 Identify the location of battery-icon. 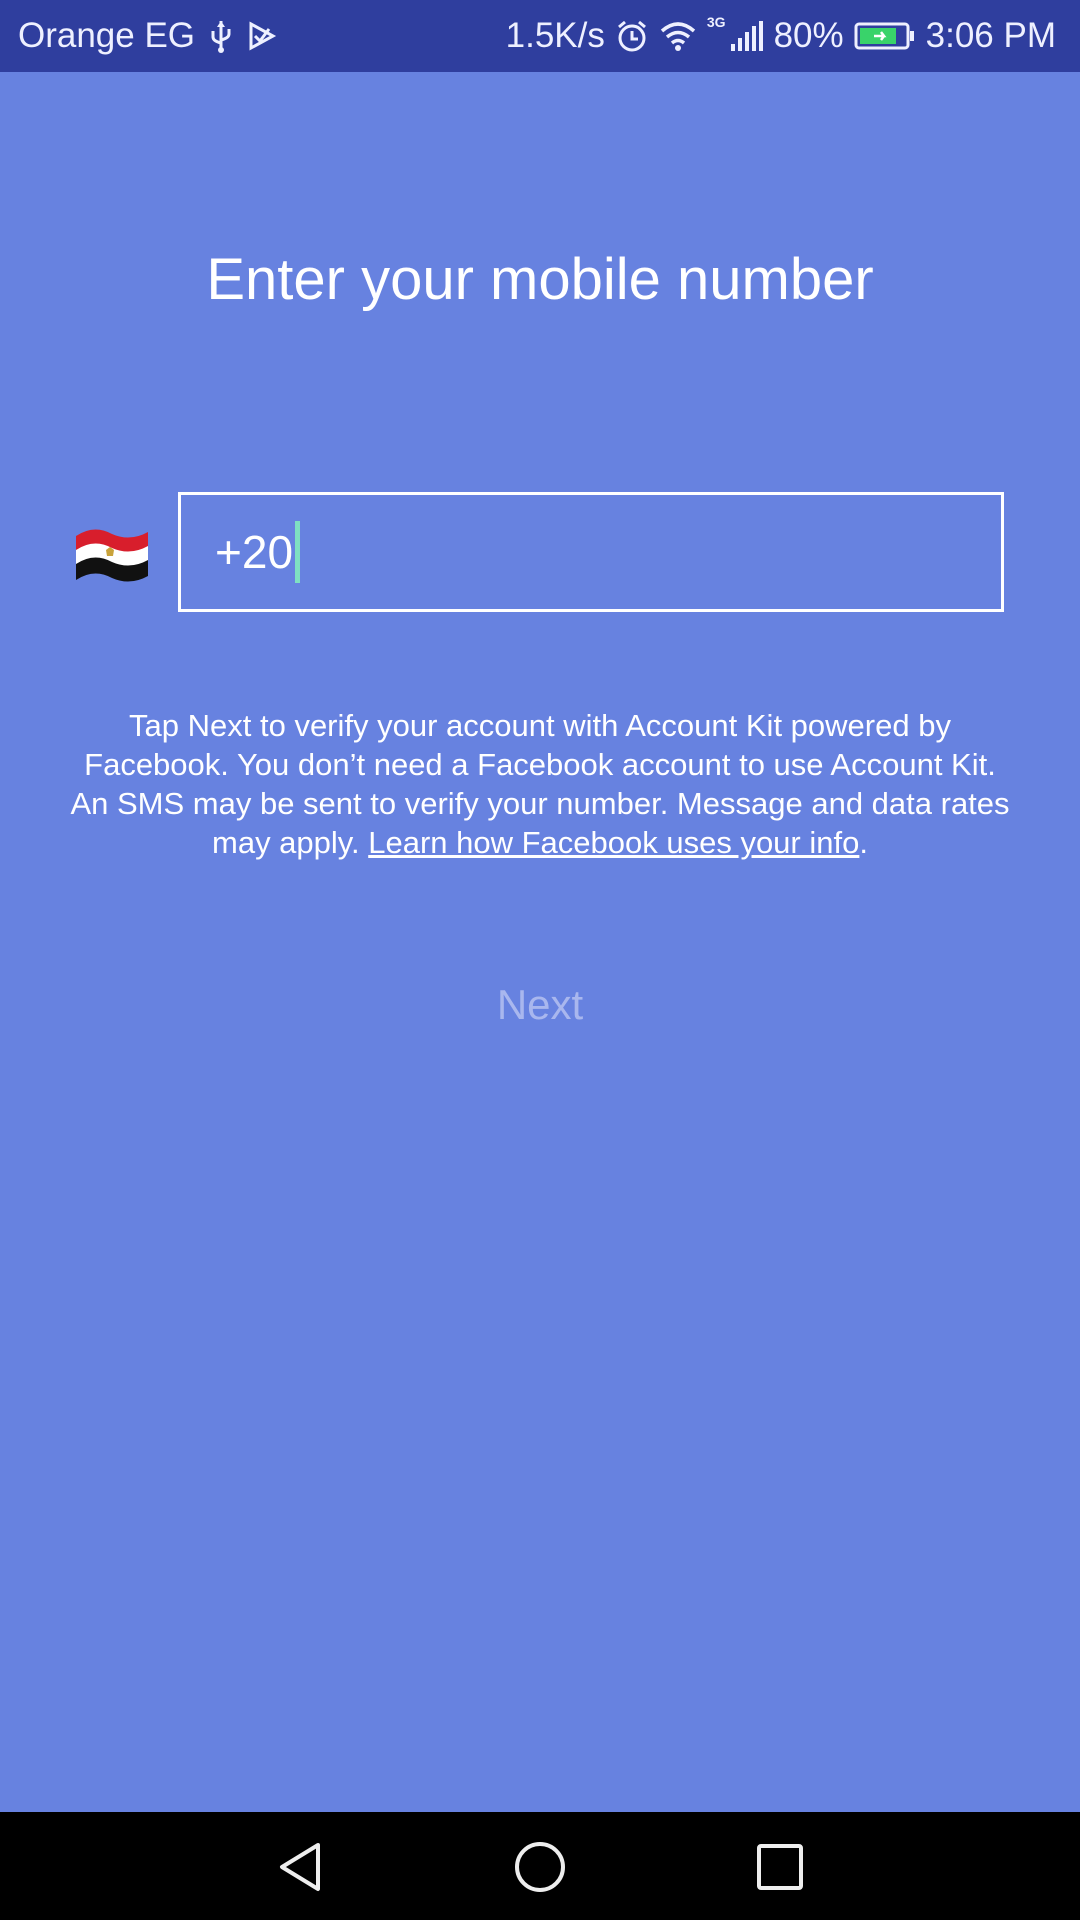
(885, 36).